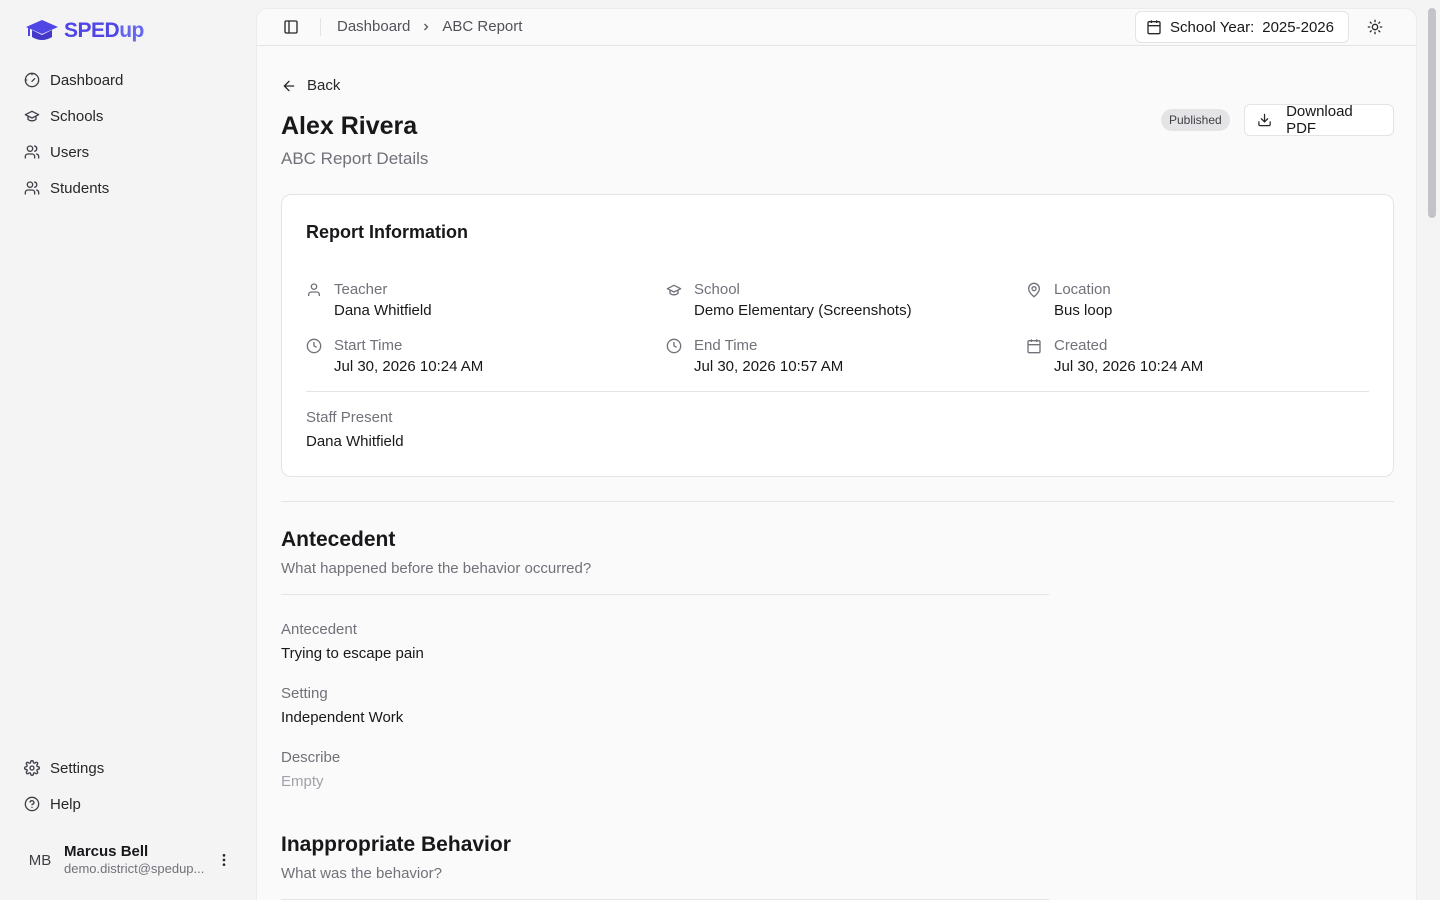 This screenshot has width=1440, height=900. What do you see at coordinates (338, 539) in the screenshot?
I see `antecedent-title: Antecedent` at bounding box center [338, 539].